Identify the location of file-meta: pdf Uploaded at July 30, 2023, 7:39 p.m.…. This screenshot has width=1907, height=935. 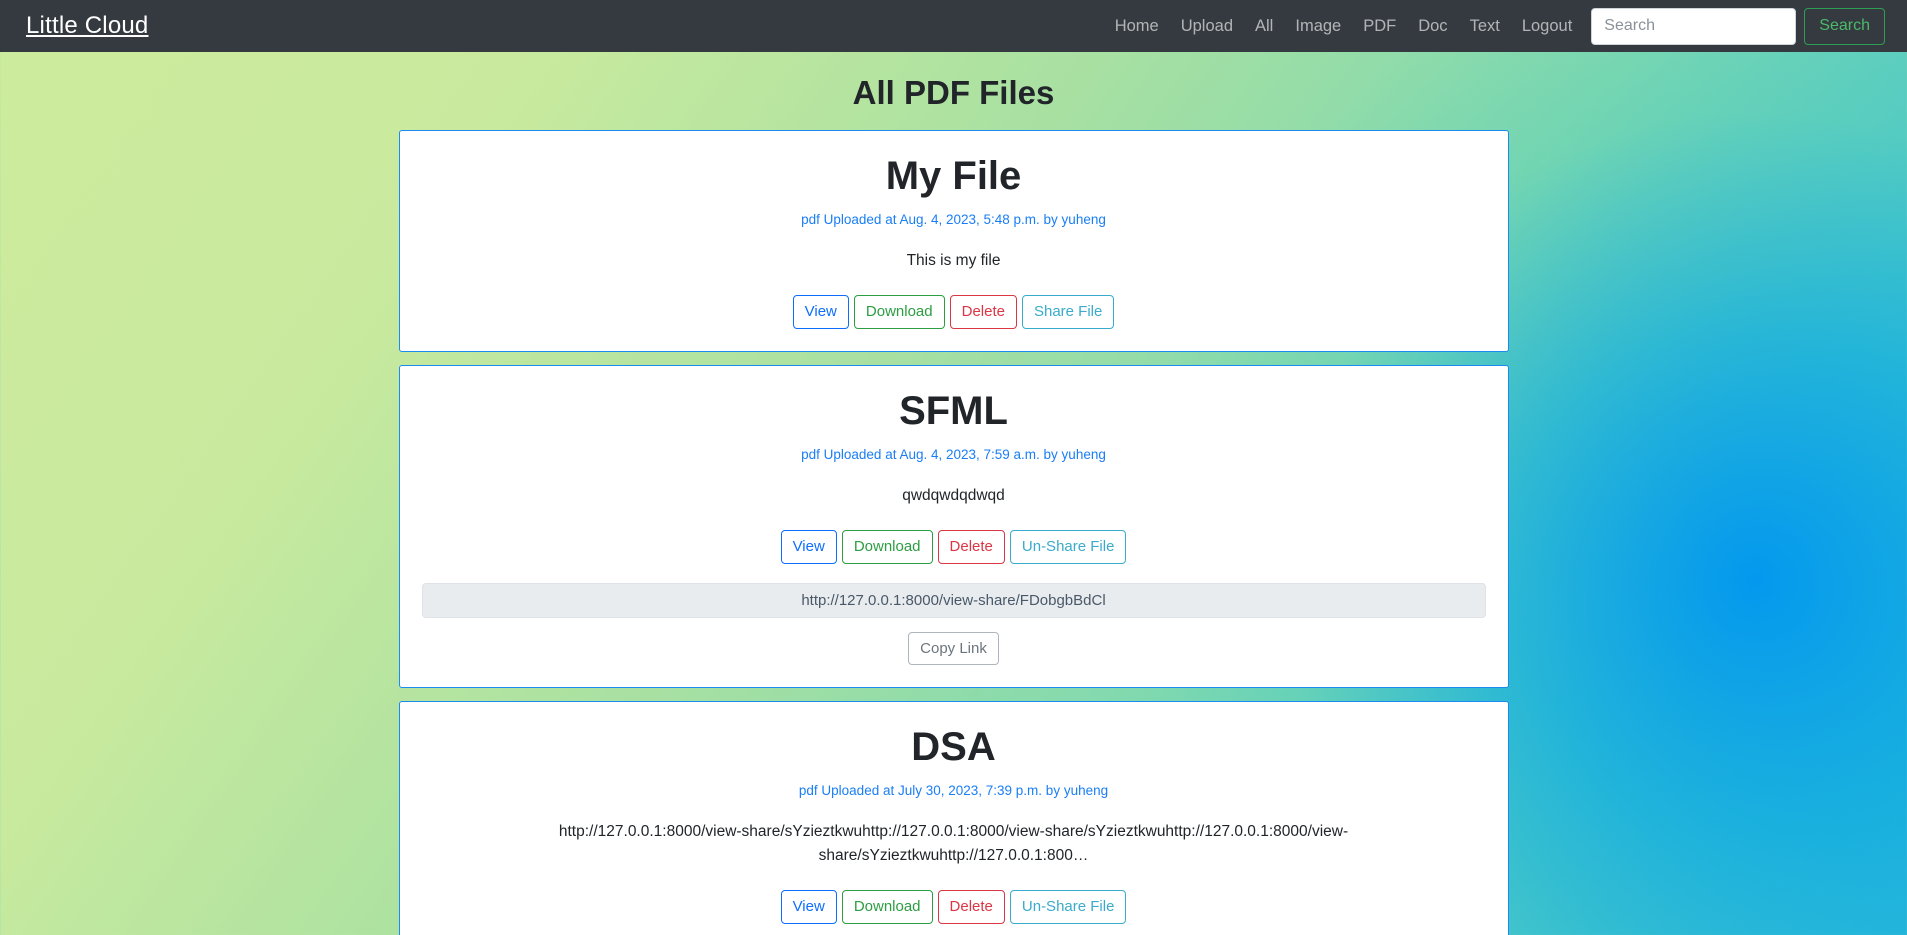
(954, 790).